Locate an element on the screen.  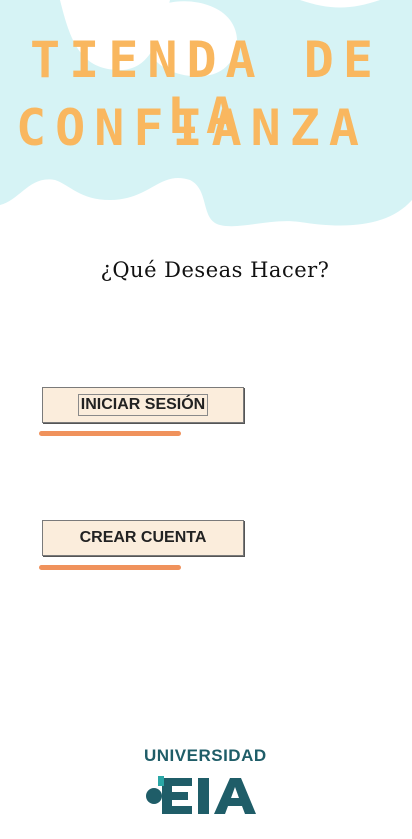
login-button-label: INICIAR SESIÓN is located at coordinates (143, 405).